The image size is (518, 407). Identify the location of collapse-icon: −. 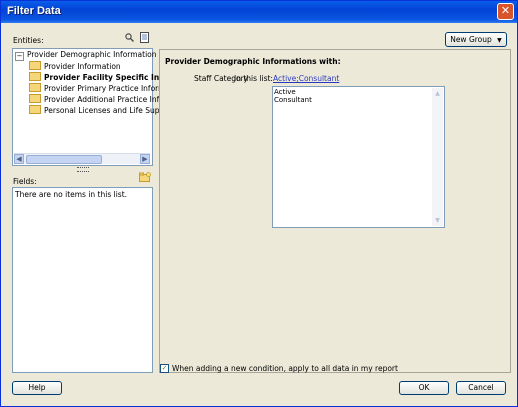
(19, 56).